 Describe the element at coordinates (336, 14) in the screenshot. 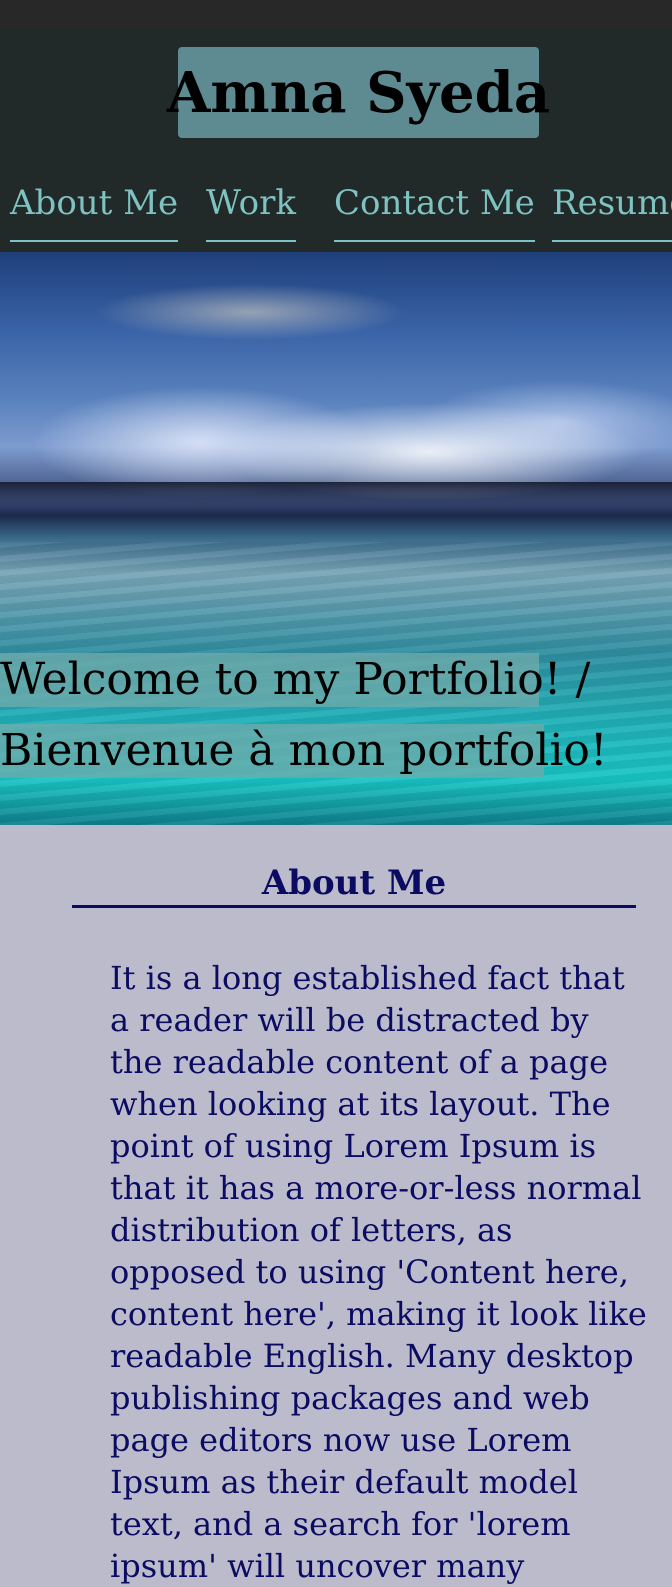

I see `browser-top-bar` at that location.